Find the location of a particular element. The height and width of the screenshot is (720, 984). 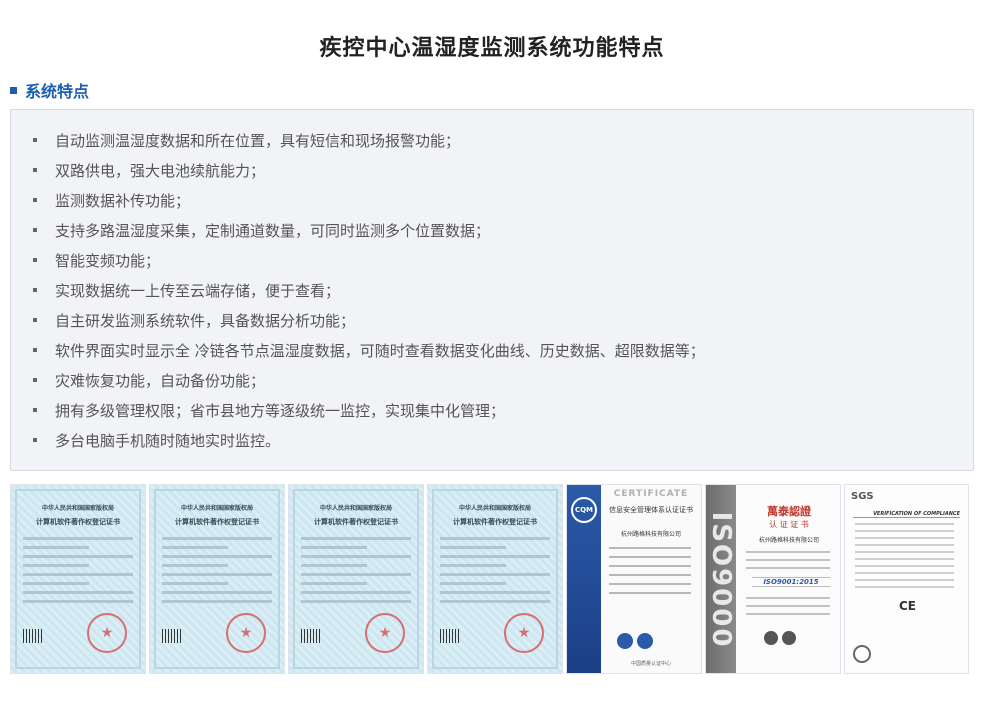

certificate-heading: VERIFICATION OF COMPLIANCE is located at coordinates (906, 514).